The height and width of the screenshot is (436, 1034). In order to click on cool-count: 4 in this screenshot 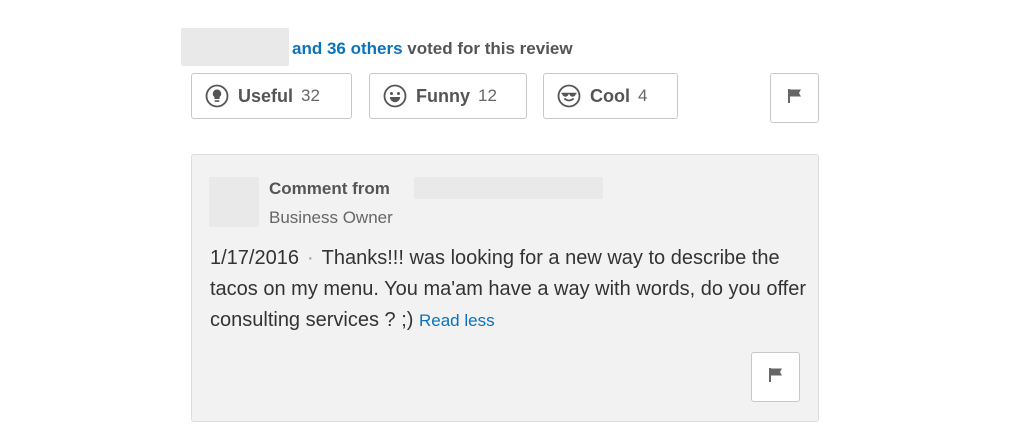, I will do `click(643, 95)`.